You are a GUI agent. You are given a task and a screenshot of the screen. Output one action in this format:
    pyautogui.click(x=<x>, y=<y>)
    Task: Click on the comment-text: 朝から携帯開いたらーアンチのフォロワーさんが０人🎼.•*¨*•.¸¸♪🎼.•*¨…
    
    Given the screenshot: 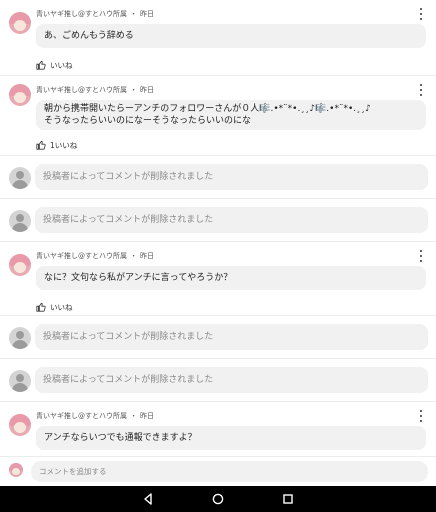 What is the action you would take?
    pyautogui.click(x=231, y=115)
    